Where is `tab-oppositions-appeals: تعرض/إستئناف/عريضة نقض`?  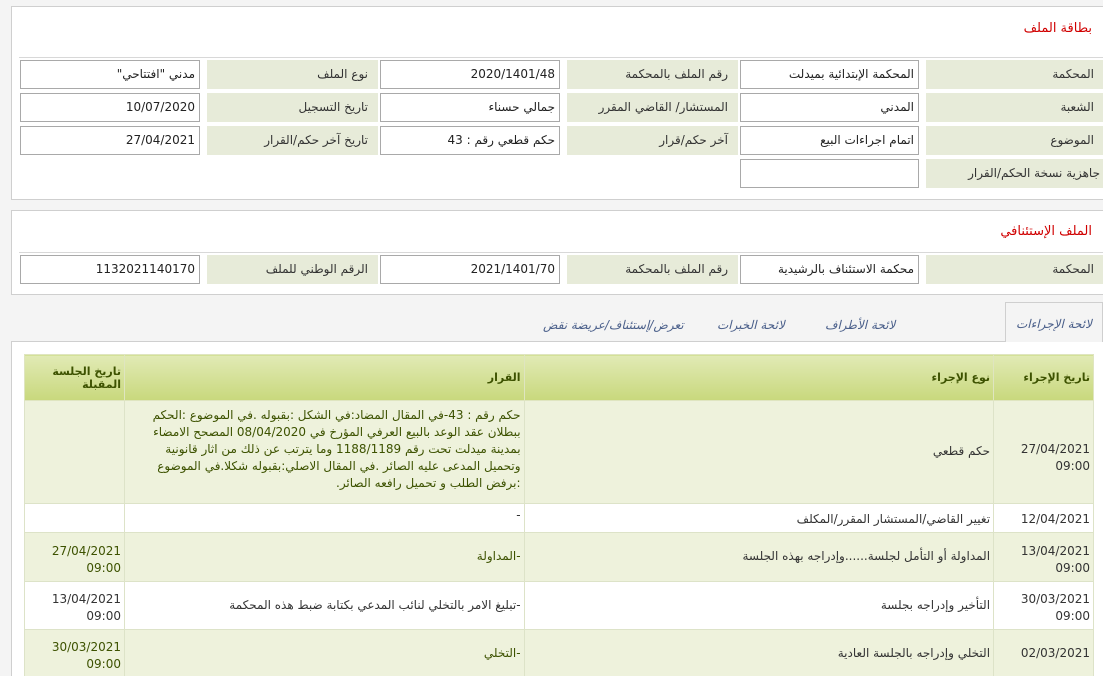
tab-oppositions-appeals: تعرض/إستئناف/عريضة نقض is located at coordinates (613, 327).